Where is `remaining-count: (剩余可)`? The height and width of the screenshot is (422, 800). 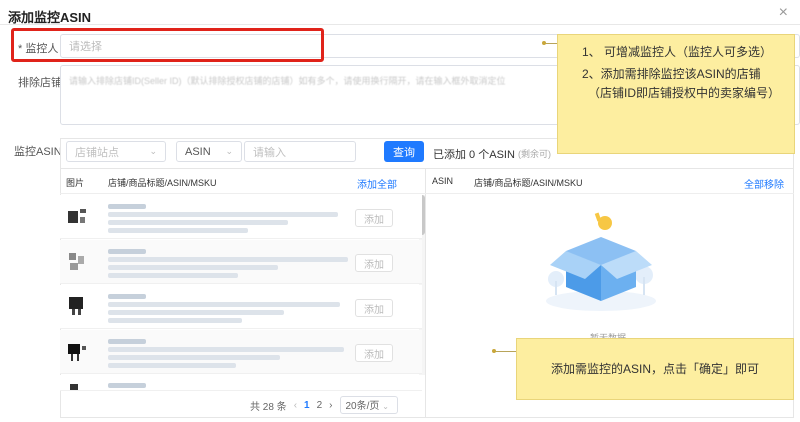 remaining-count: (剩余可) is located at coordinates (534, 154).